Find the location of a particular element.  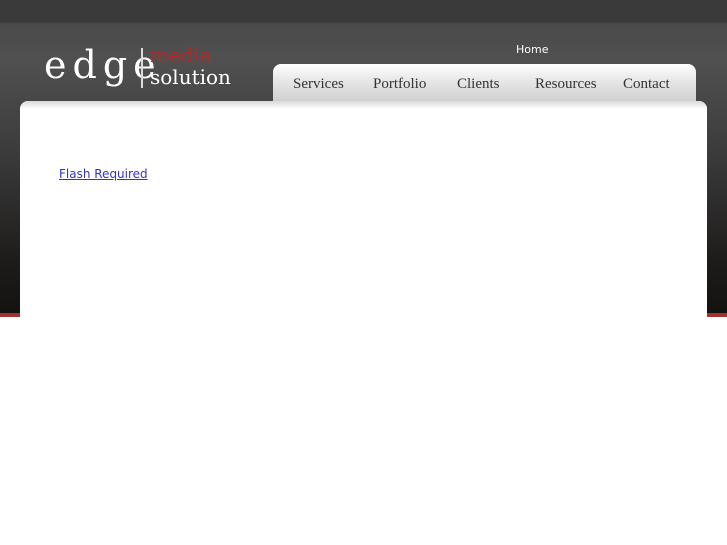

nav-item-resources: Resources is located at coordinates (566, 84).